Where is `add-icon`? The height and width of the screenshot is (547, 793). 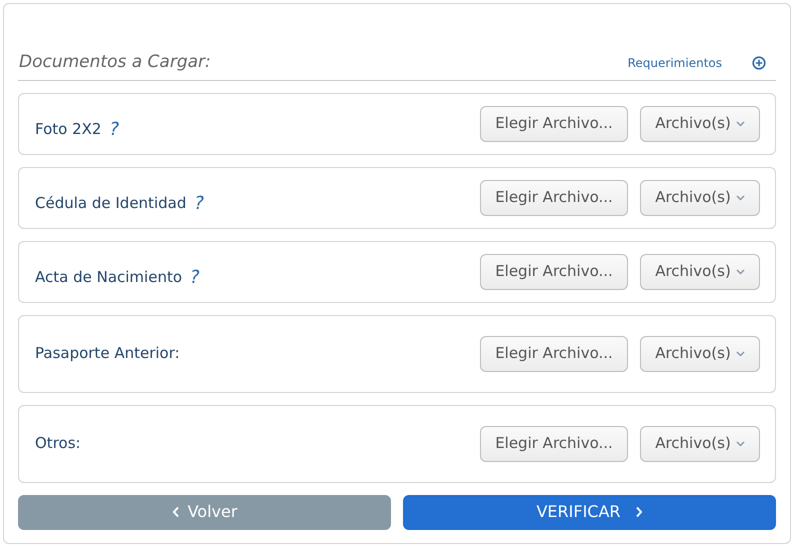
add-icon is located at coordinates (759, 63).